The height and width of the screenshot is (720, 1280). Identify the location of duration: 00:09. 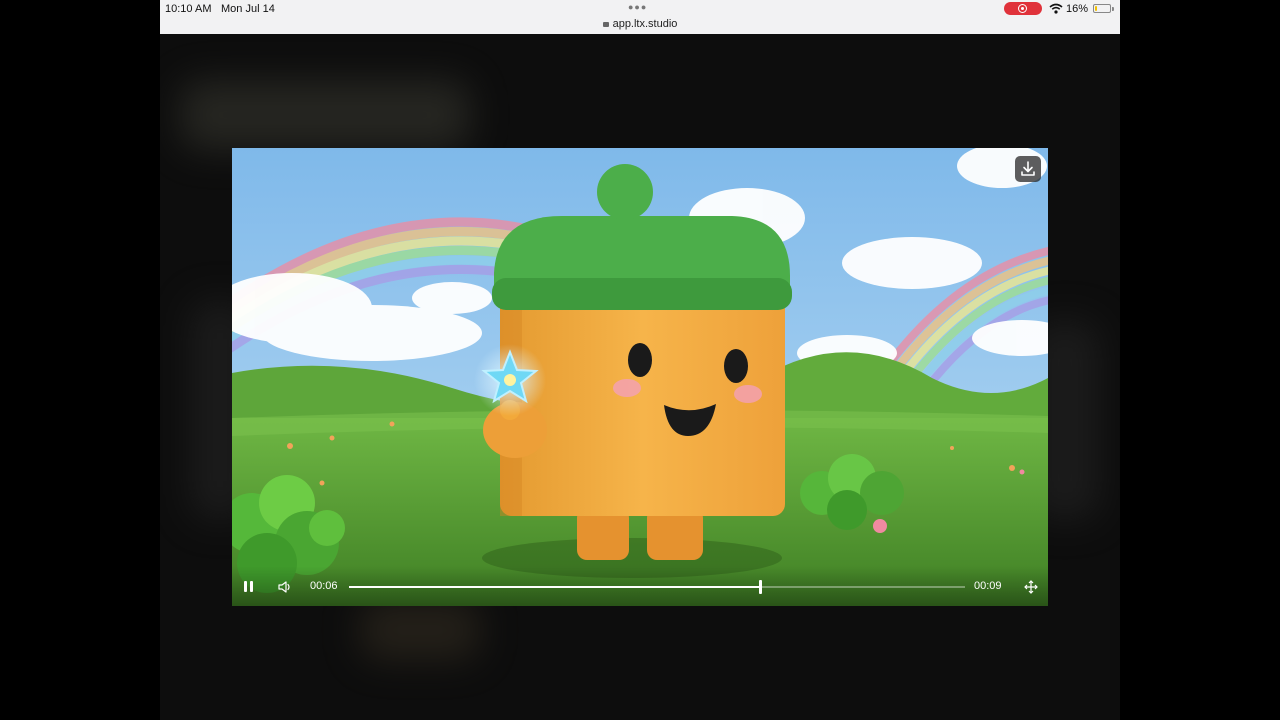
(988, 586).